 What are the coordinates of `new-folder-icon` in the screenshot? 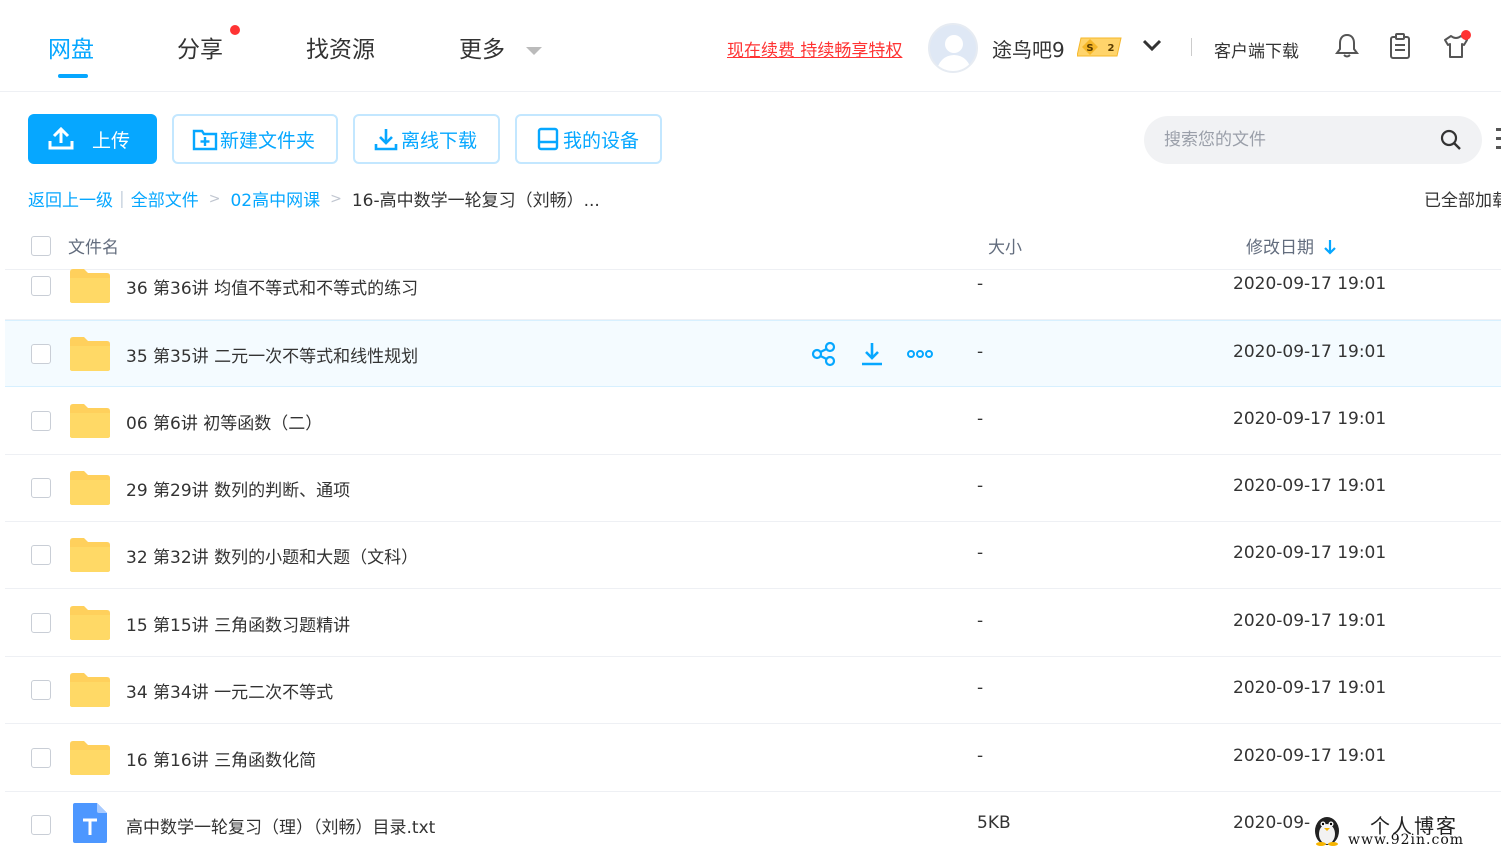 It's located at (205, 140).